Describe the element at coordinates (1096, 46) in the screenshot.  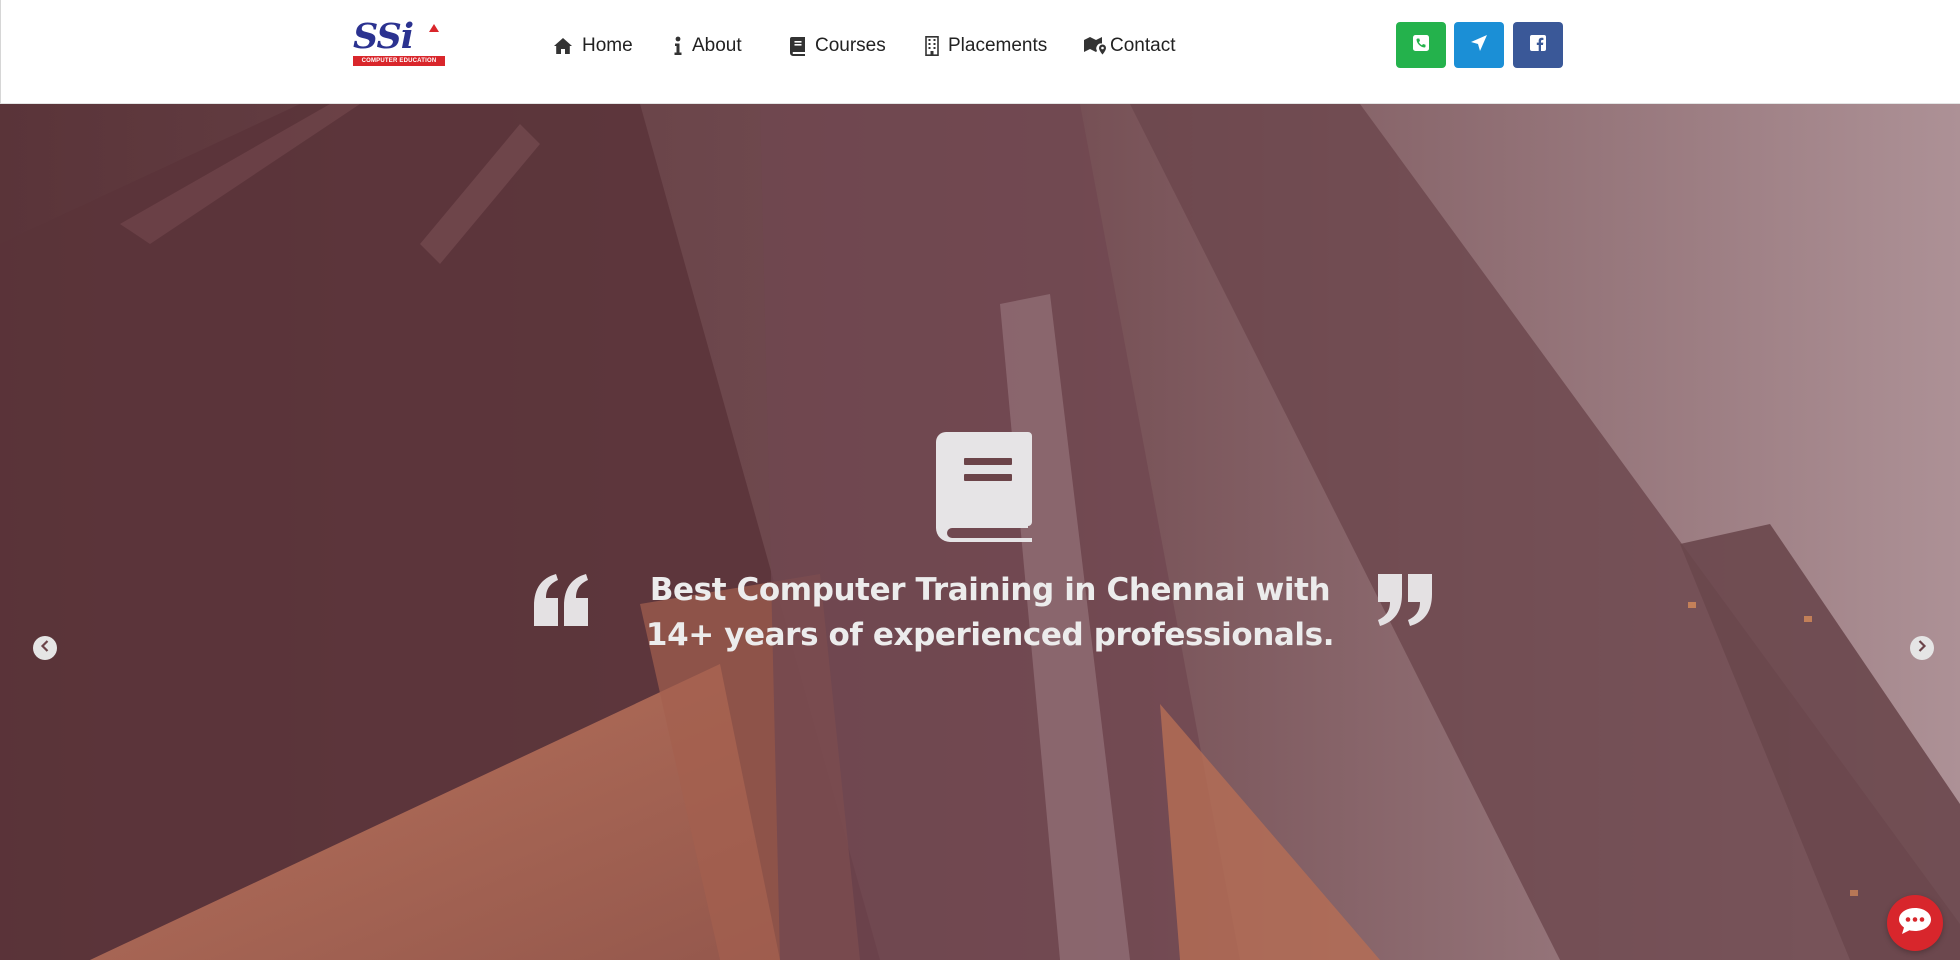
I see `map-icon` at that location.